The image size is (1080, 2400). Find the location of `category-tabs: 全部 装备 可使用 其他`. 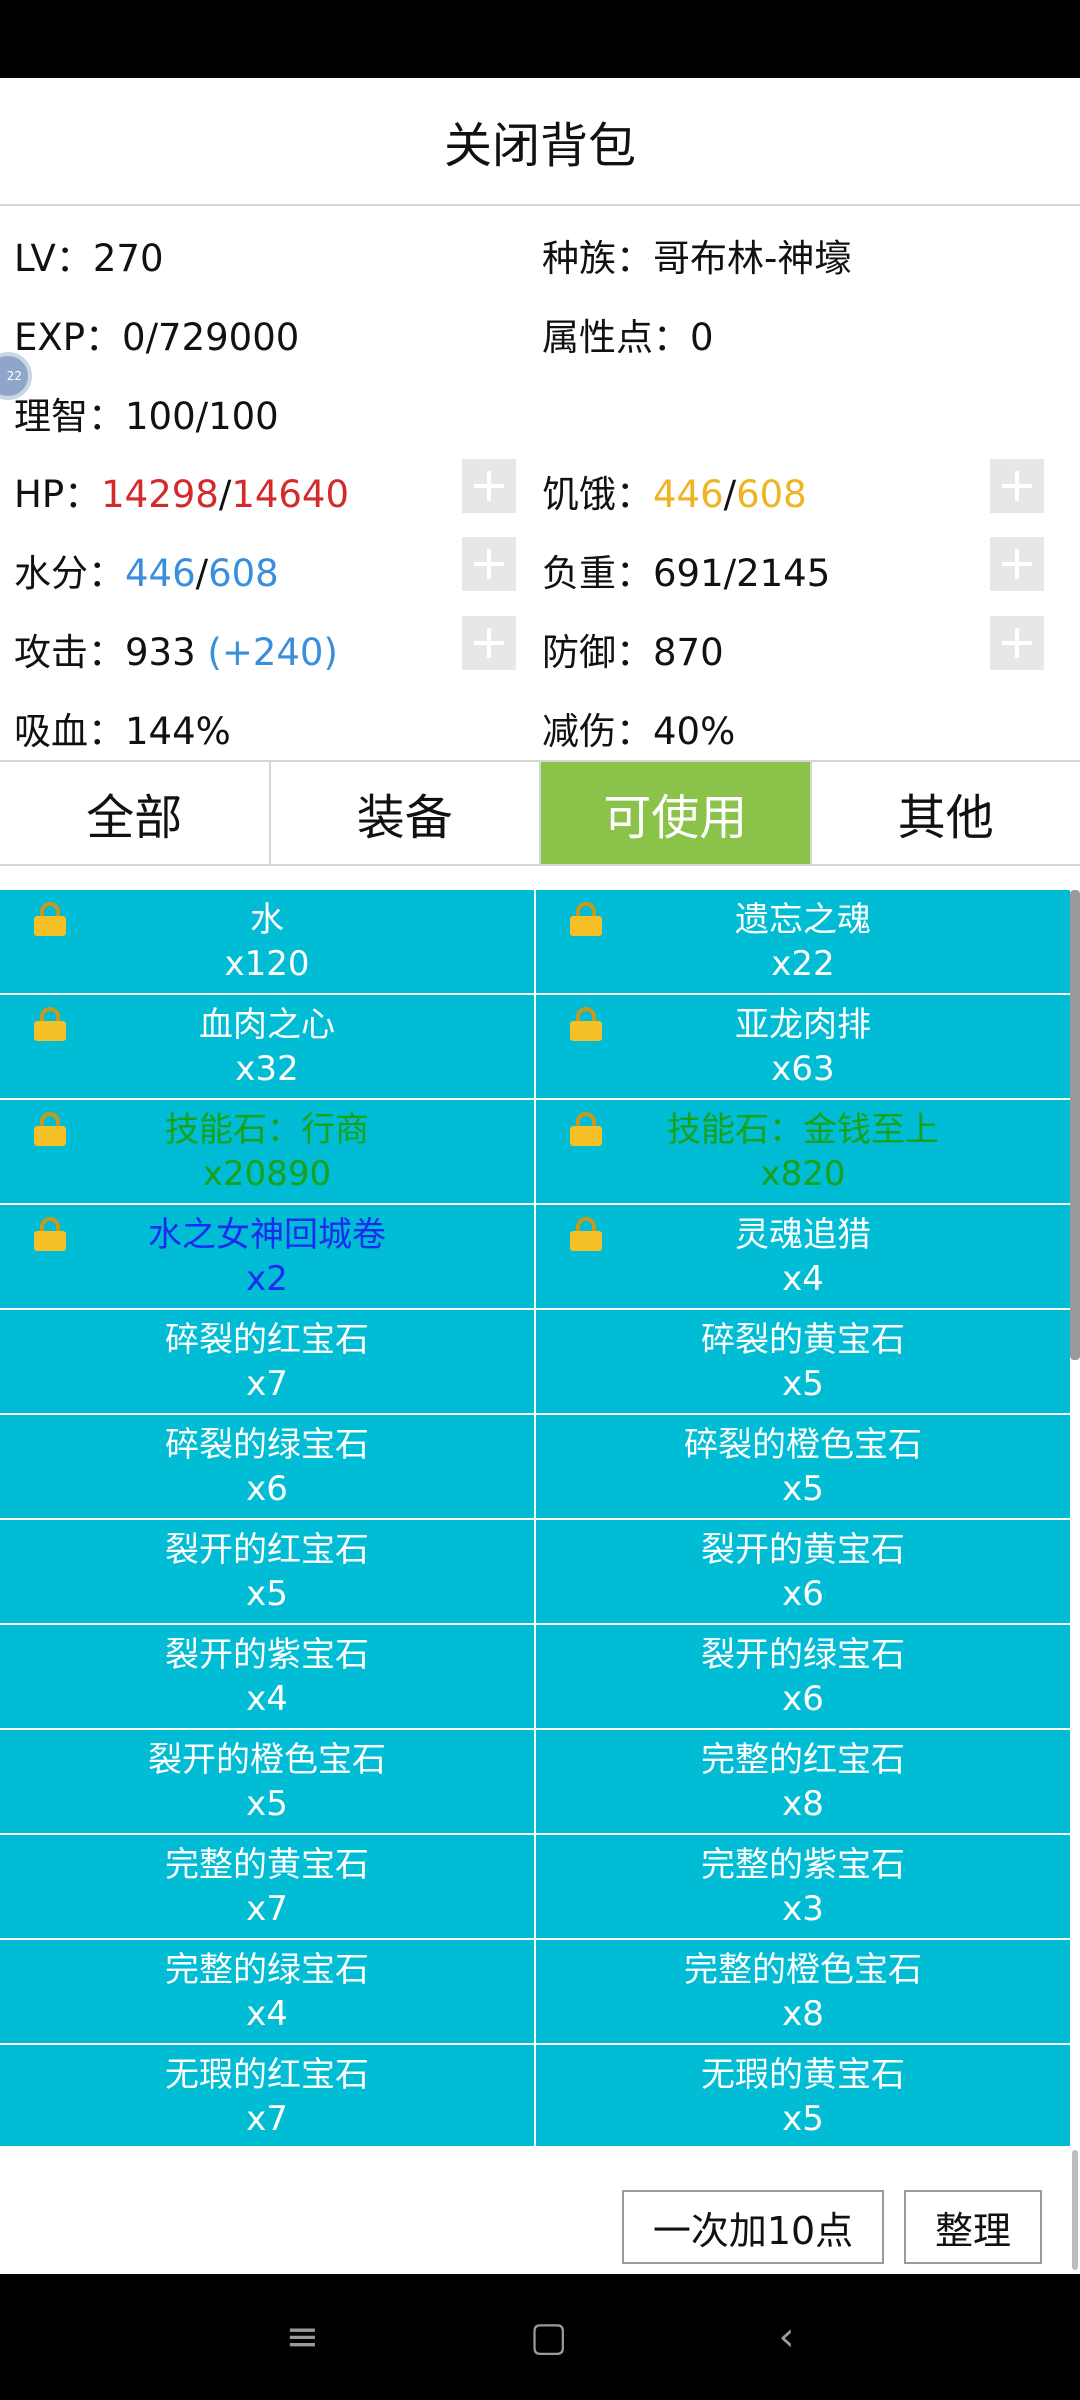

category-tabs: 全部 装备 可使用 其他 is located at coordinates (540, 813).